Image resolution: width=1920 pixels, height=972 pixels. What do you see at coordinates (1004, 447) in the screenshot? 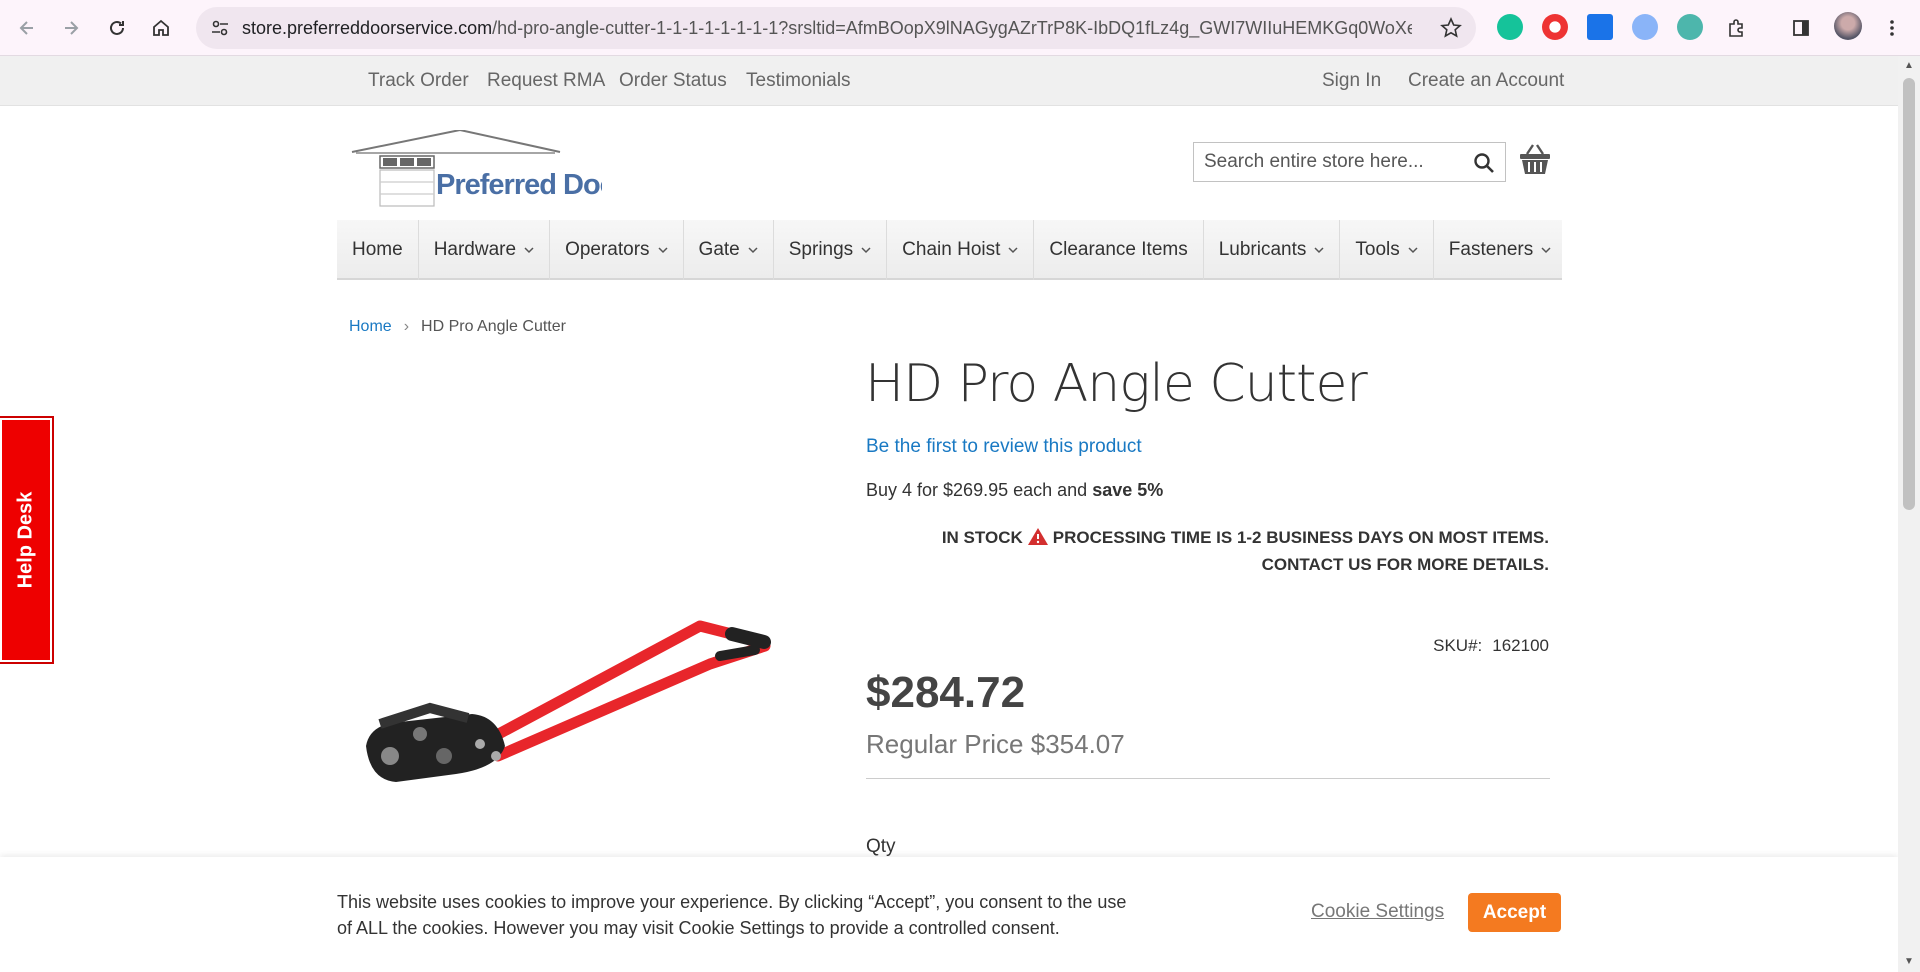
I see `review-link: Be the first to review this product` at bounding box center [1004, 447].